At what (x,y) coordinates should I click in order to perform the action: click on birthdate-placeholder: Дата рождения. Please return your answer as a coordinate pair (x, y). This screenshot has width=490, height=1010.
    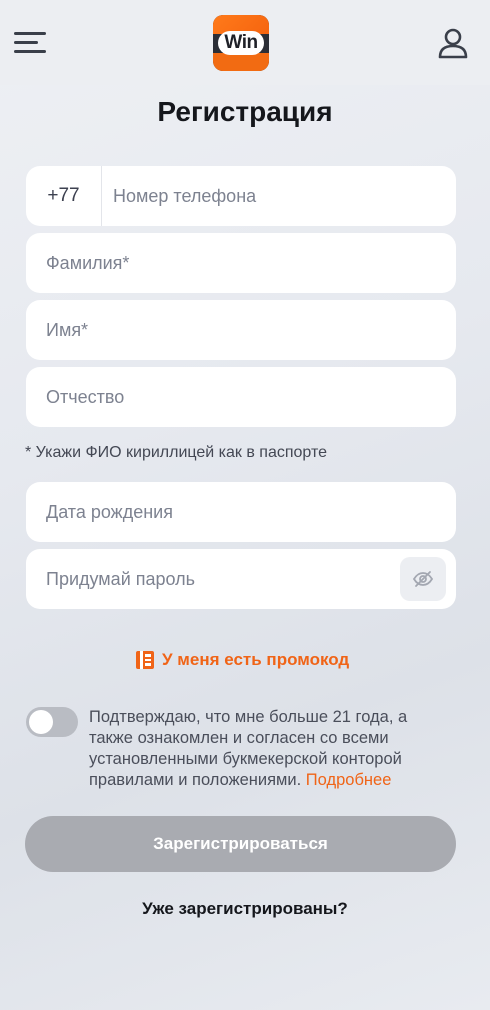
    Looking at the image, I should click on (109, 512).